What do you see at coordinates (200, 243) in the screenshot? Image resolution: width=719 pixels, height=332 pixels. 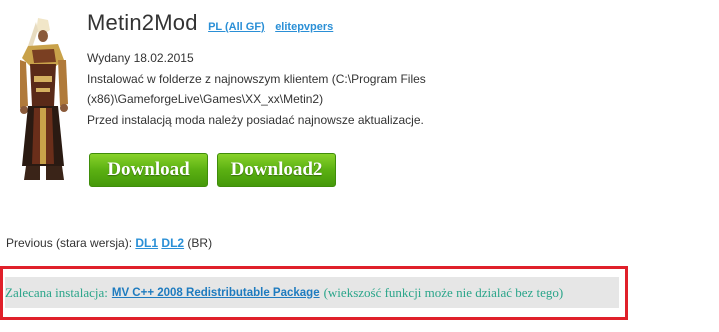 I see `previous-suffix: (BR)` at bounding box center [200, 243].